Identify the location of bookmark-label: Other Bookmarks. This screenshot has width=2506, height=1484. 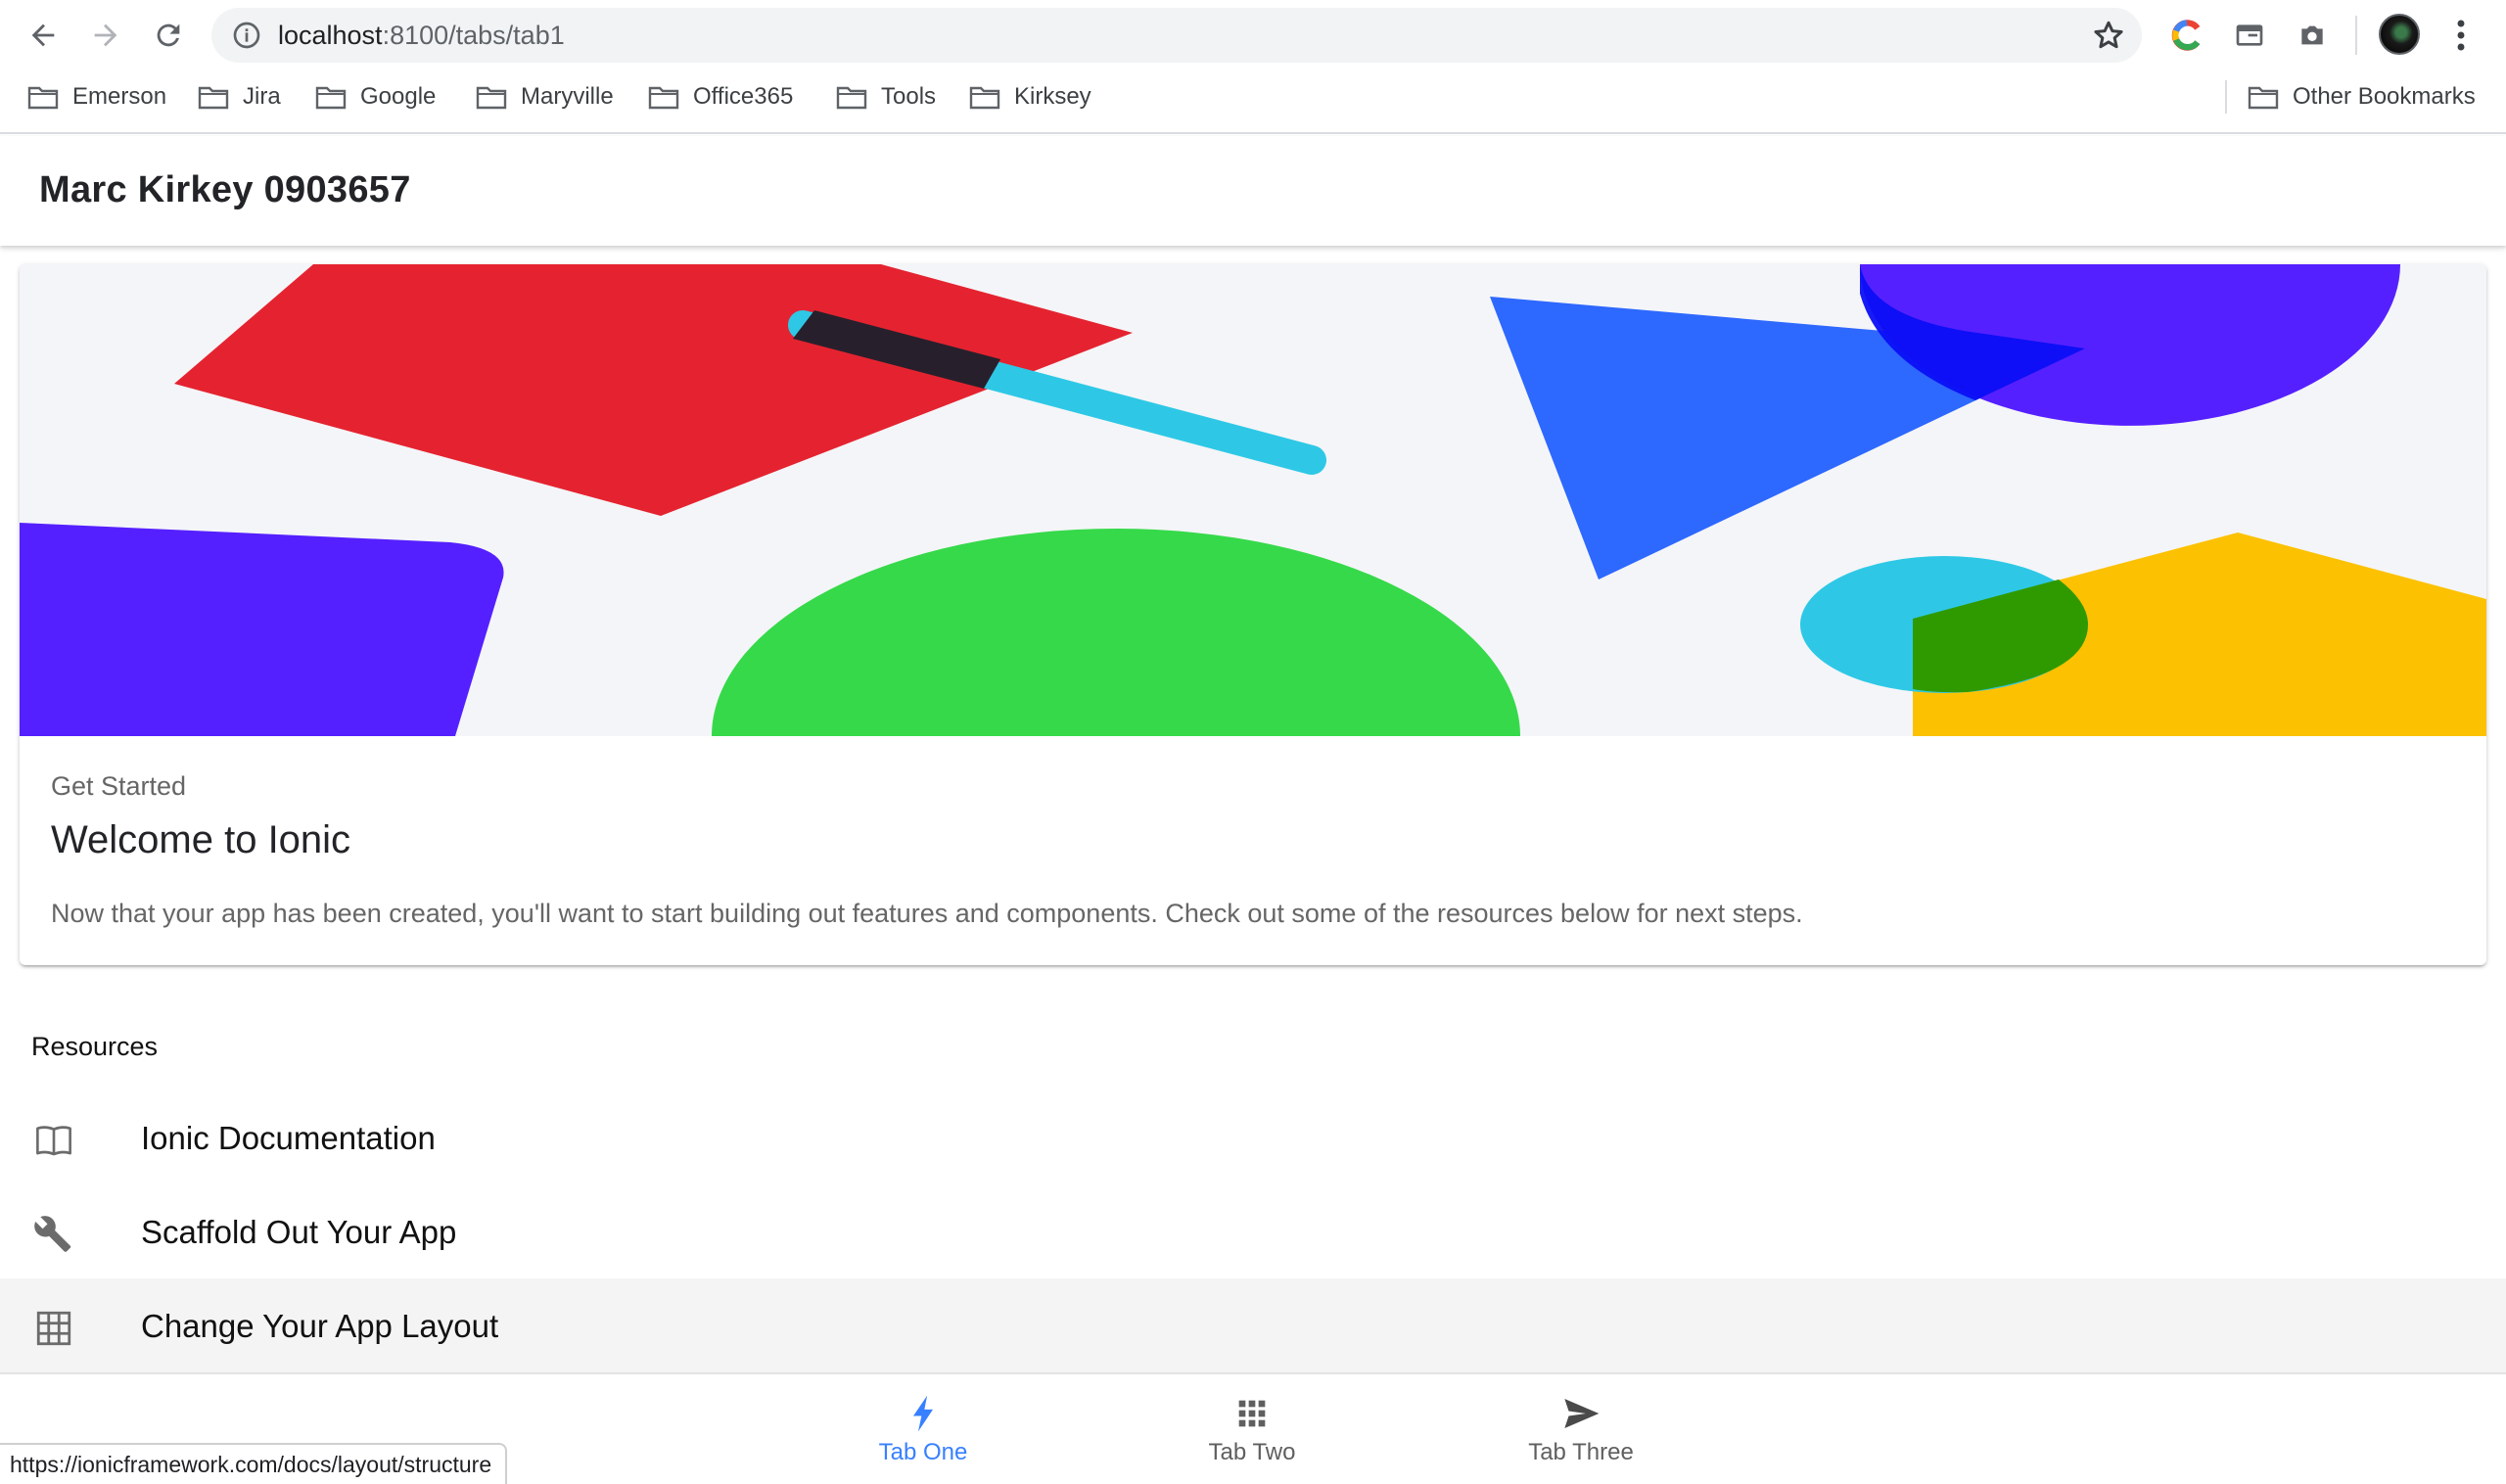
(2384, 96).